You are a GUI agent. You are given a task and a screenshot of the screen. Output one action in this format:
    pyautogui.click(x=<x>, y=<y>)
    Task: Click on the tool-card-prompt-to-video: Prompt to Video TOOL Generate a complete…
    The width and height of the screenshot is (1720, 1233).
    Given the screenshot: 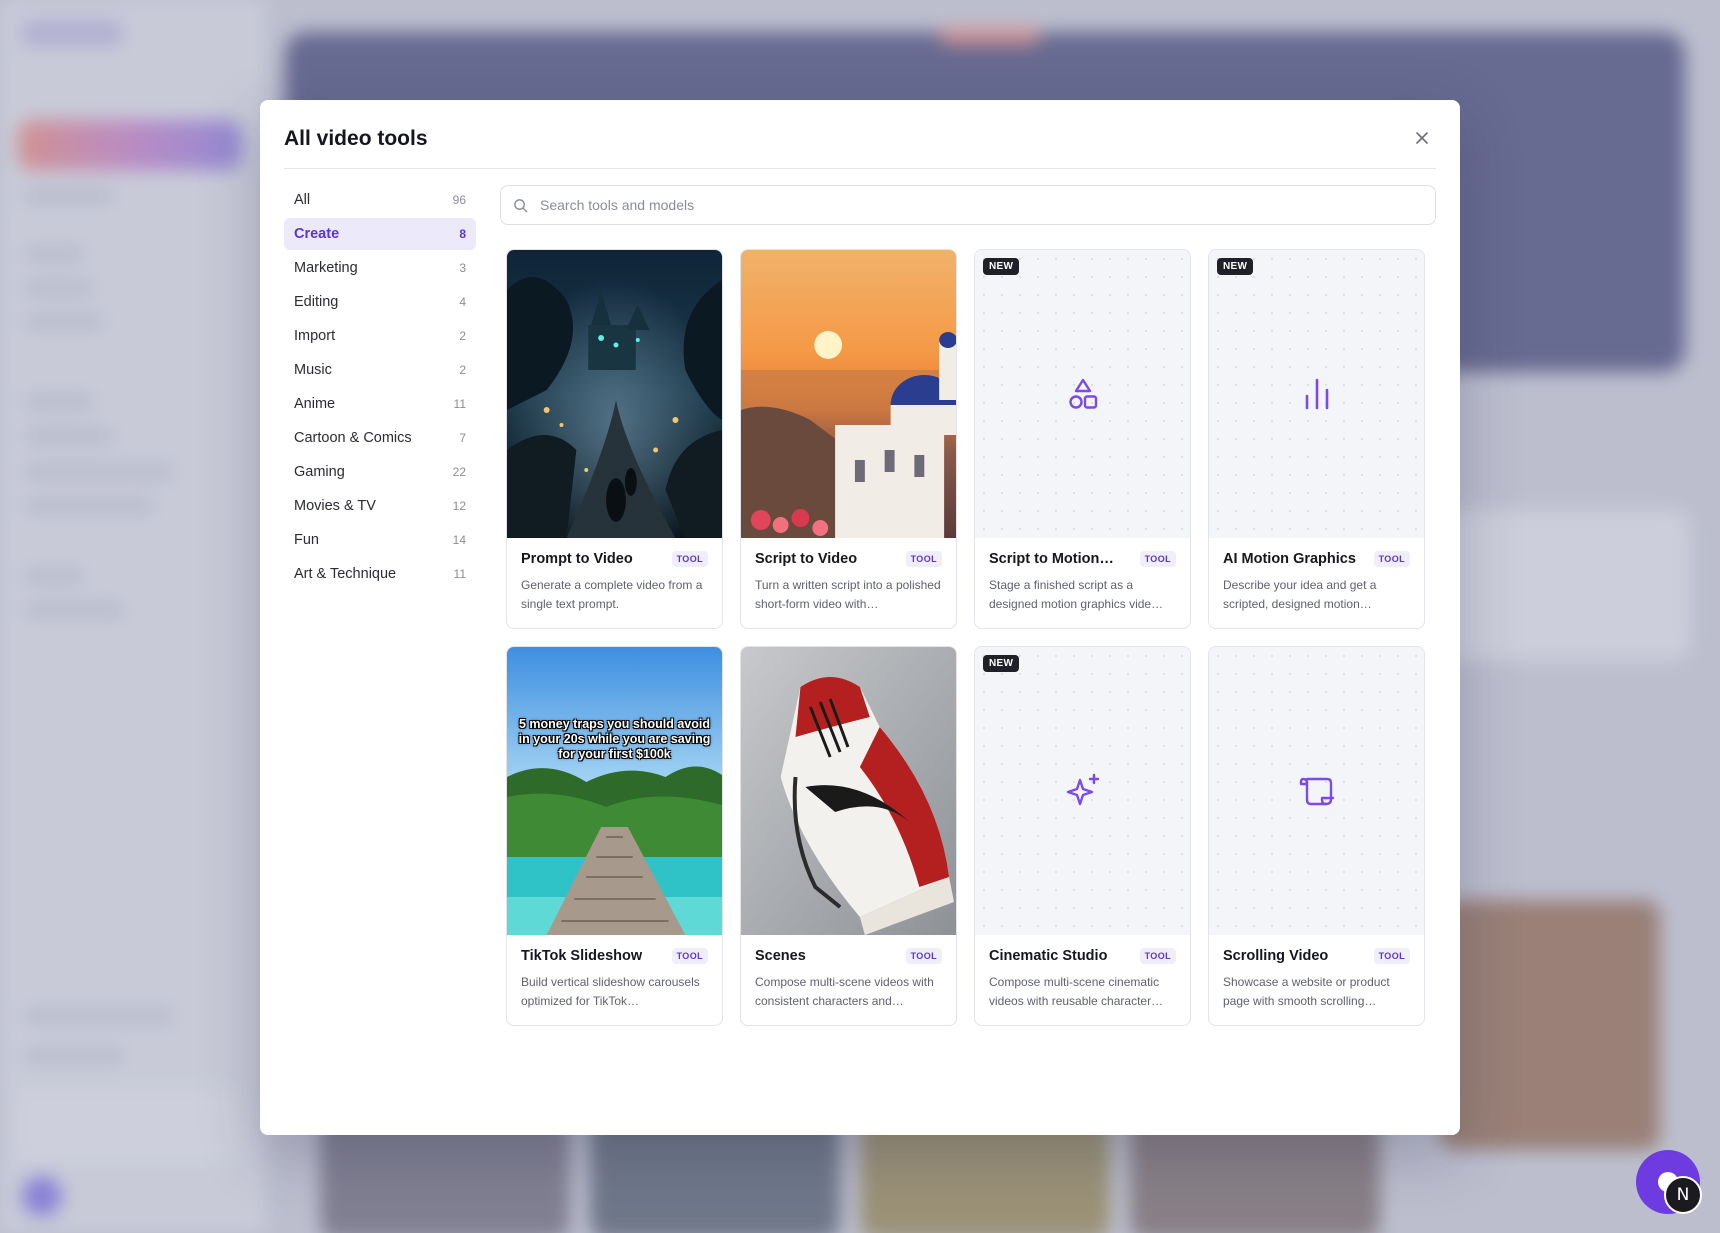 What is the action you would take?
    pyautogui.click(x=614, y=439)
    